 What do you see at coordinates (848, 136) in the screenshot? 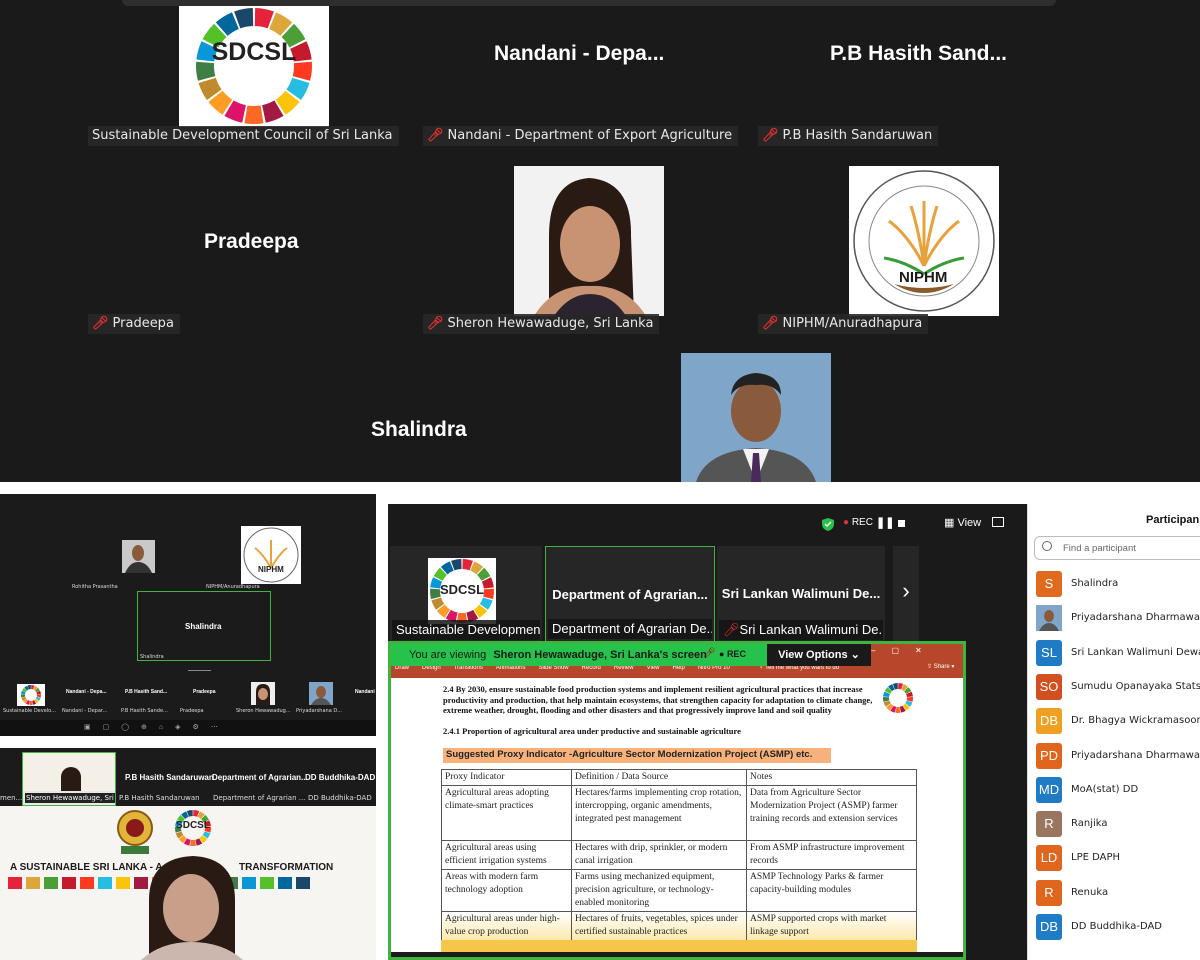
I see `participant-label: 🎤︎ P.B Hasith Sandaruwan` at bounding box center [848, 136].